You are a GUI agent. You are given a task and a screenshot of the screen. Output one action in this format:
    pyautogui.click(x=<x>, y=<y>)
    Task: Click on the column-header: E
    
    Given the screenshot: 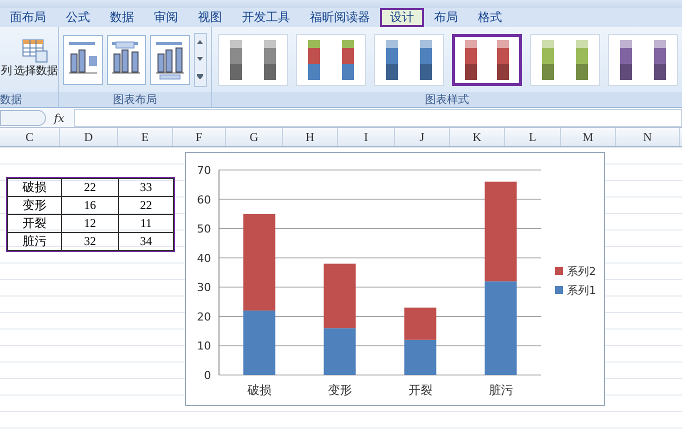 What is the action you would take?
    pyautogui.click(x=145, y=137)
    